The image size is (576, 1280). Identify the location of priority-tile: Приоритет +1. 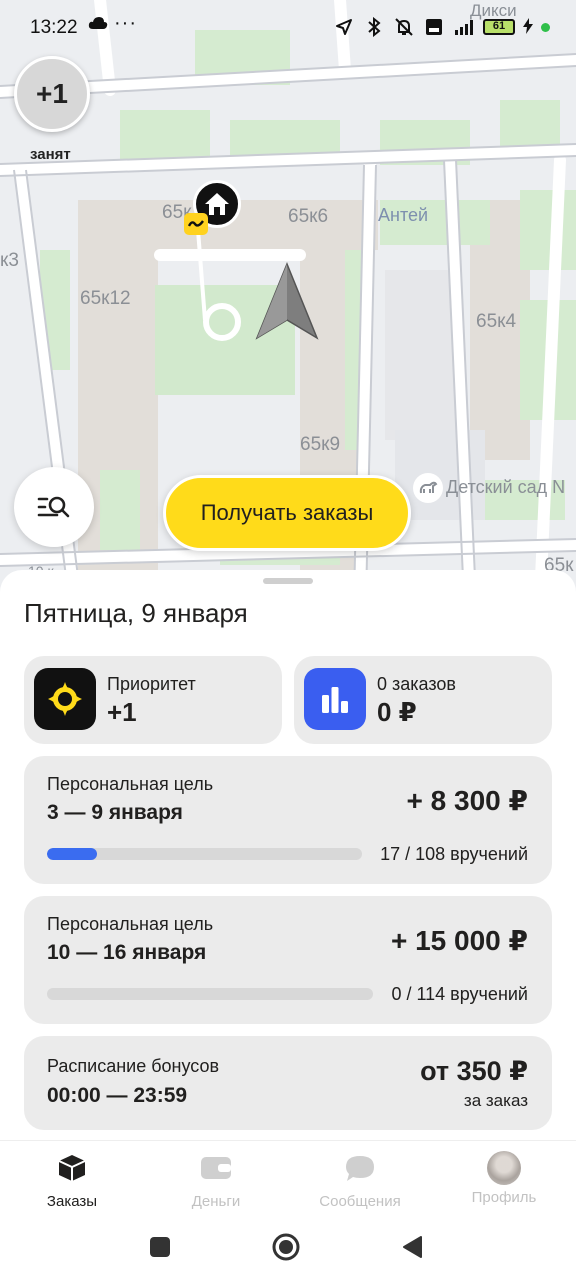
(153, 700).